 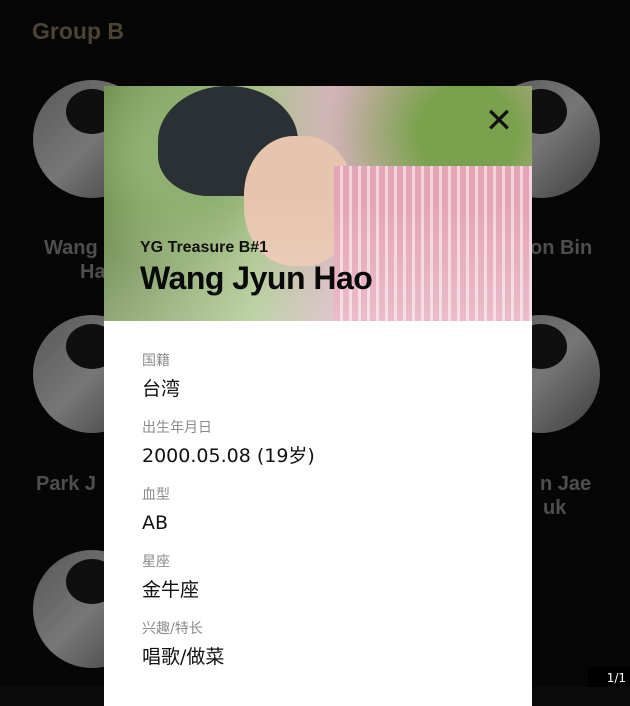 What do you see at coordinates (228, 456) in the screenshot?
I see `field-value: 2000.05.08 (19岁)` at bounding box center [228, 456].